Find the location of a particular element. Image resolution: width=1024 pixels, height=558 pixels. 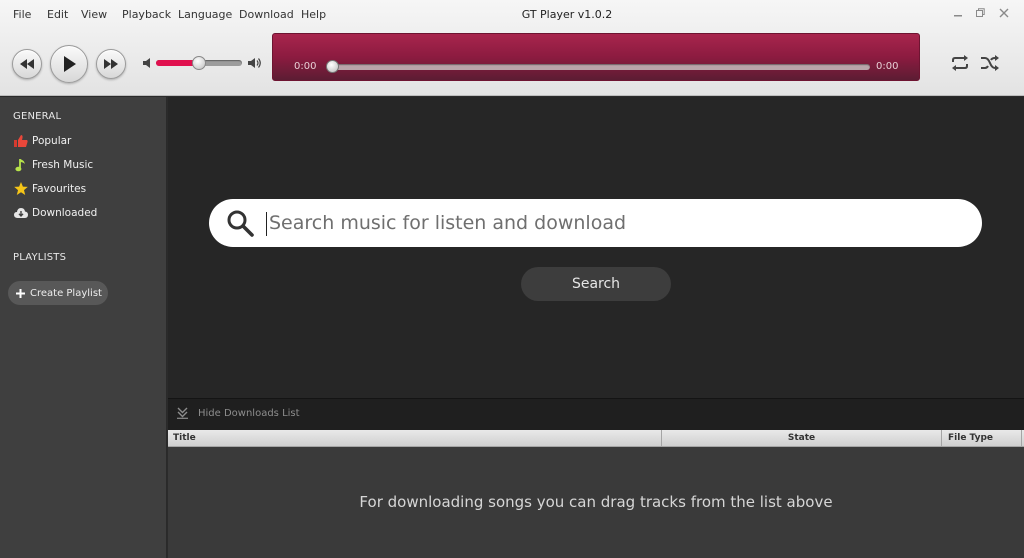

search-button-label: Search is located at coordinates (596, 284).